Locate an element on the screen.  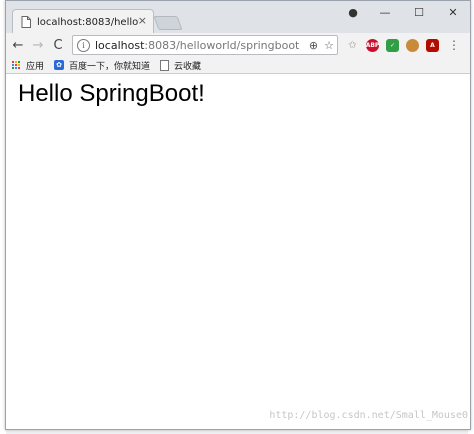
window-controls: ● — ☐ ✕ is located at coordinates (404, 12).